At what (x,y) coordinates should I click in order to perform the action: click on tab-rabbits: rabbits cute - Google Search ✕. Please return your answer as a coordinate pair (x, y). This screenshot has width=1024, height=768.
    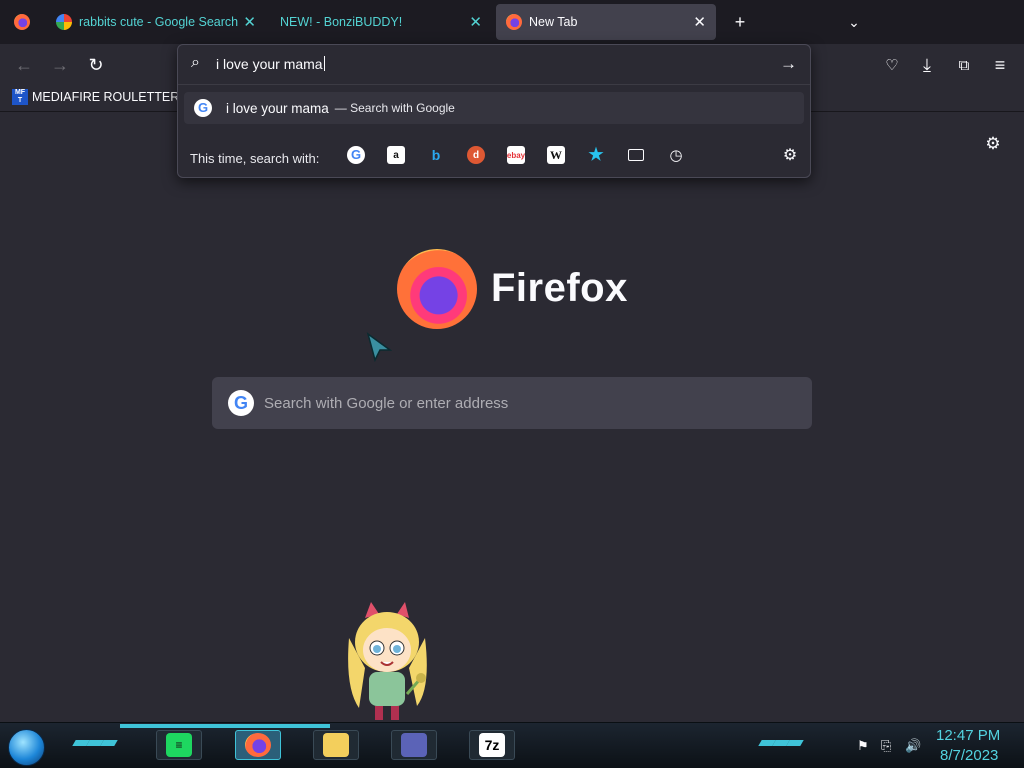
    Looking at the image, I should click on (156, 22).